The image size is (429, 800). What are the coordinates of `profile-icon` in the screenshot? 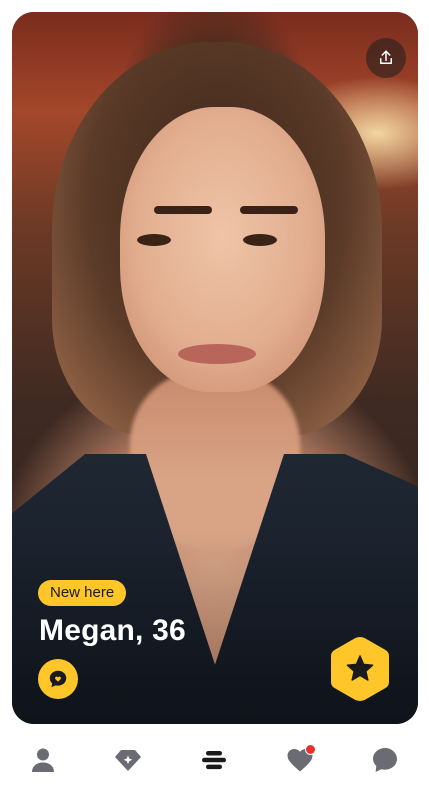 It's located at (43, 760).